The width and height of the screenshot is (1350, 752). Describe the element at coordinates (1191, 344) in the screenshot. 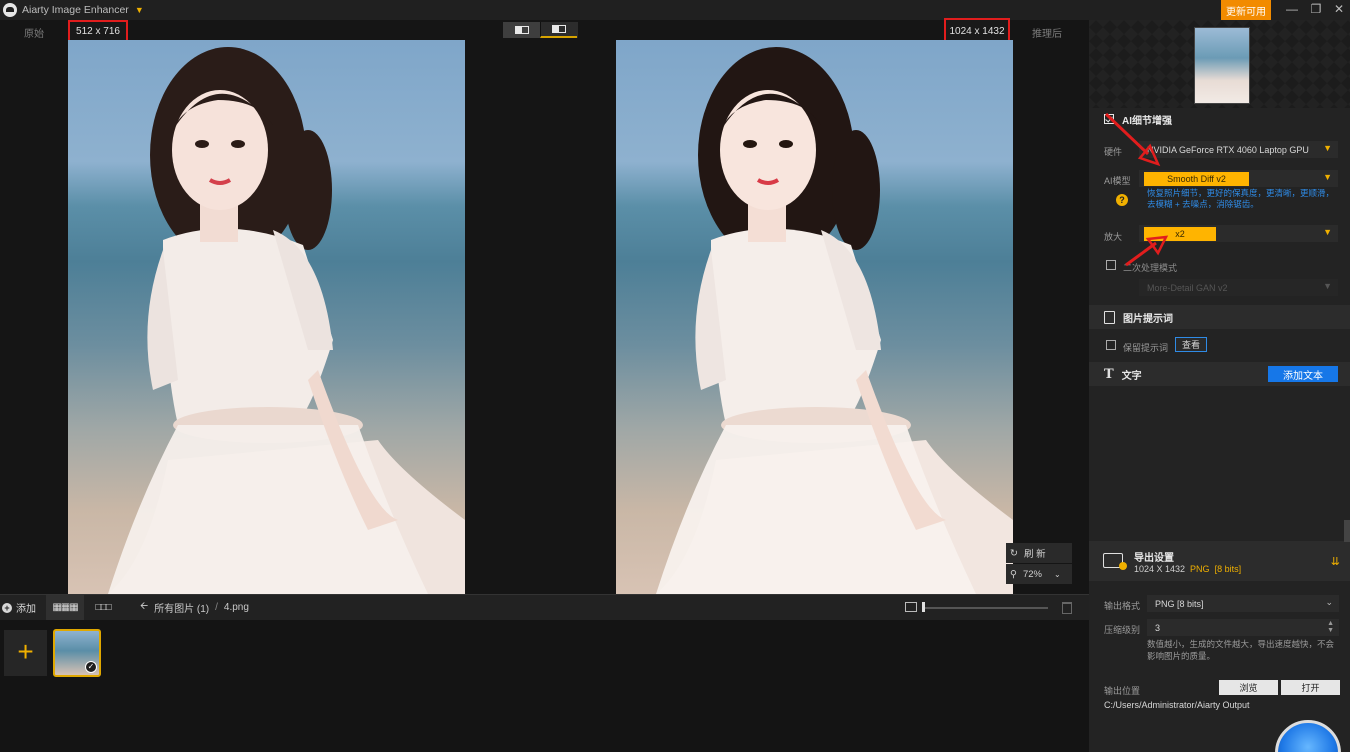

I see `view-prompt-button: 查看` at that location.